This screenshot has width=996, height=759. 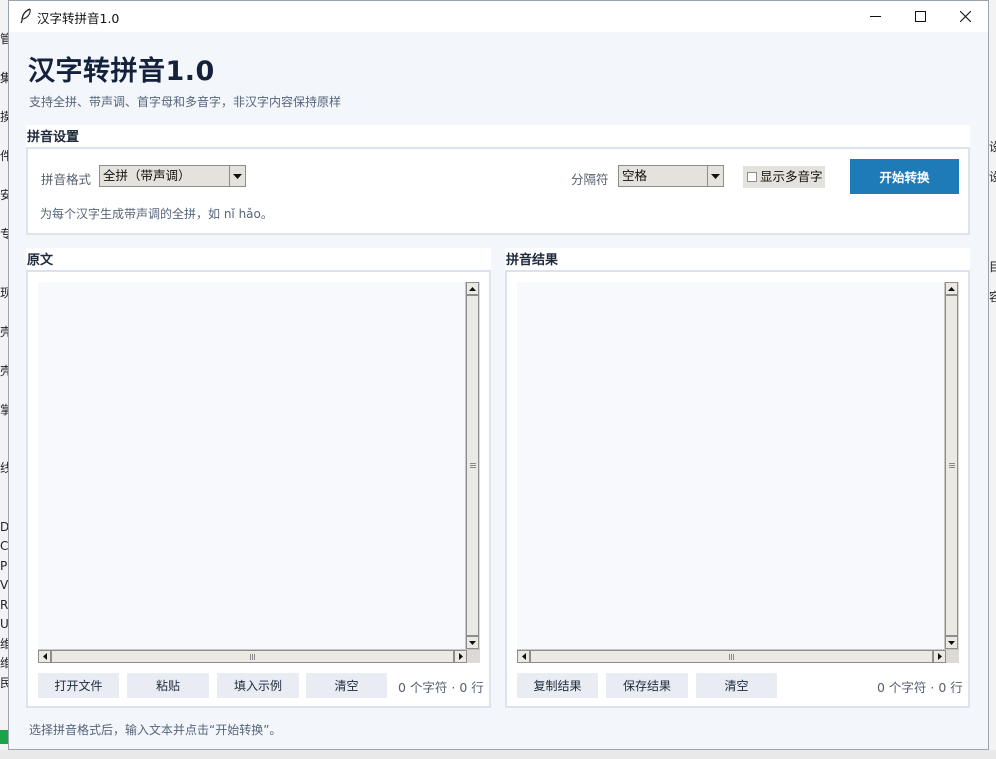 What do you see at coordinates (532, 260) in the screenshot?
I see `result-title: 拼音结果` at bounding box center [532, 260].